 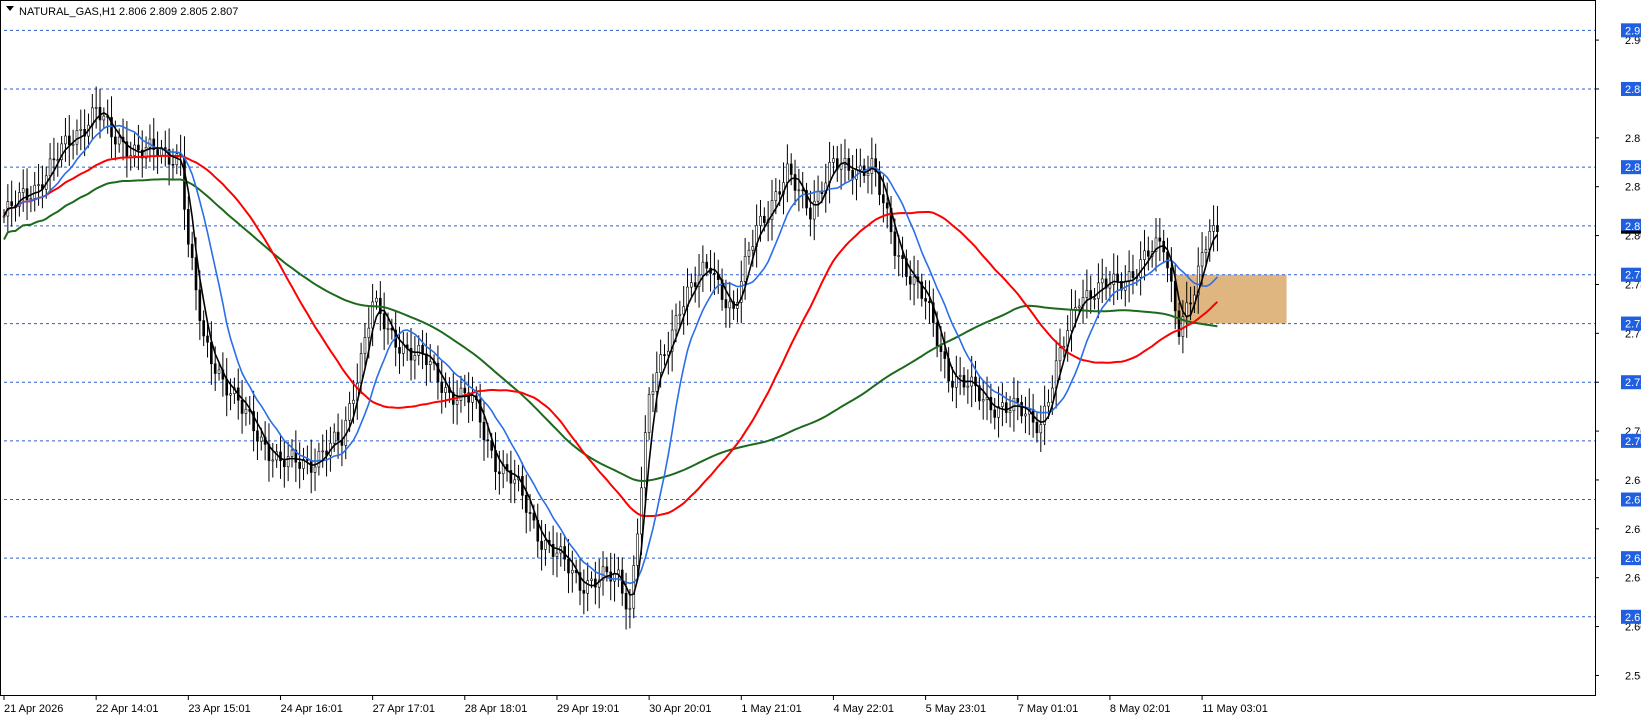 I want to click on level-label-text: 2.640, so click(x=1633, y=559).